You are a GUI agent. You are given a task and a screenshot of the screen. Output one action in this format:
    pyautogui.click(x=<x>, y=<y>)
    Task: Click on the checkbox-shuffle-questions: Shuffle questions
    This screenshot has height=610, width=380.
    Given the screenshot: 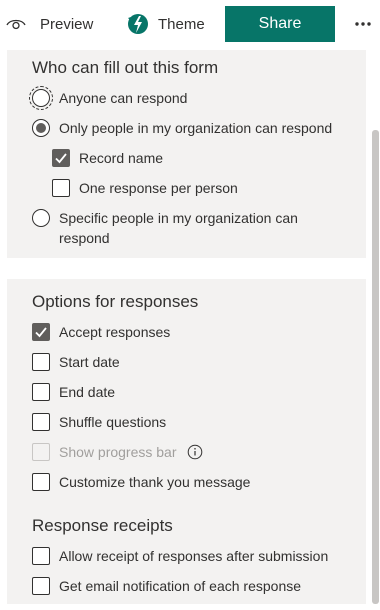 What is the action you would take?
    pyautogui.click(x=99, y=422)
    